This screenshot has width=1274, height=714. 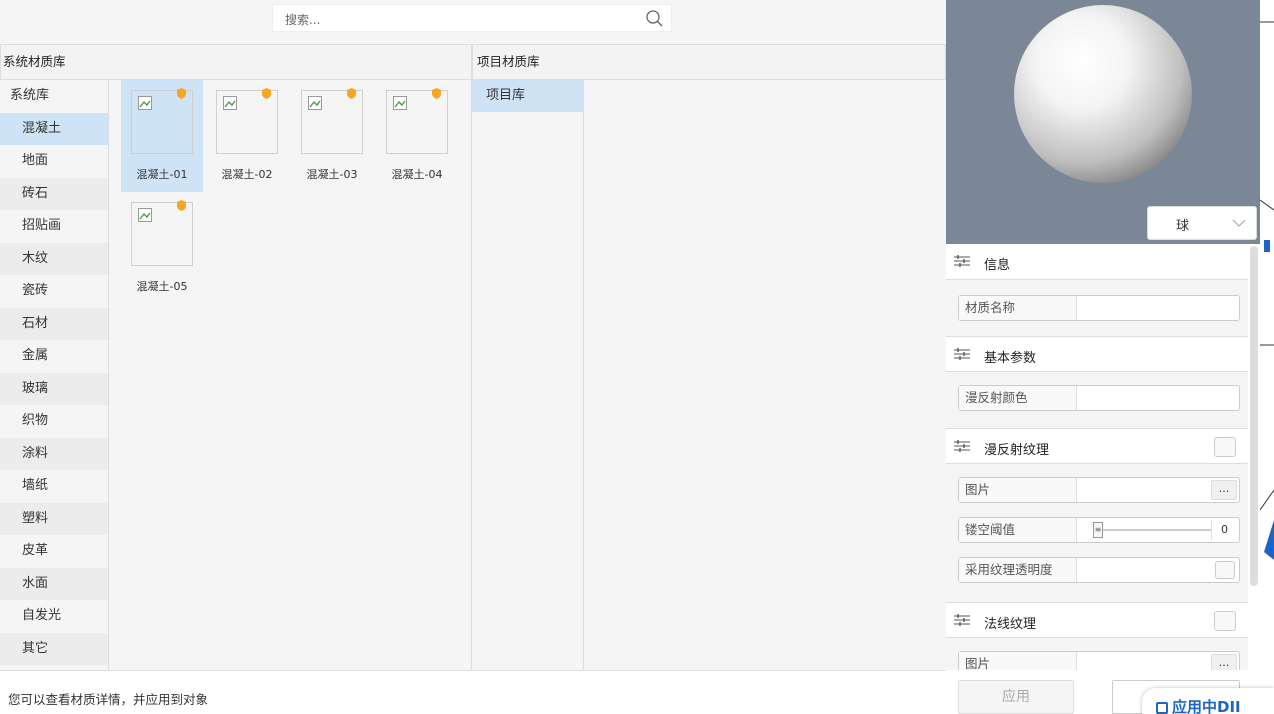 I want to click on section-basic-params: 基本参数, so click(x=1097, y=354).